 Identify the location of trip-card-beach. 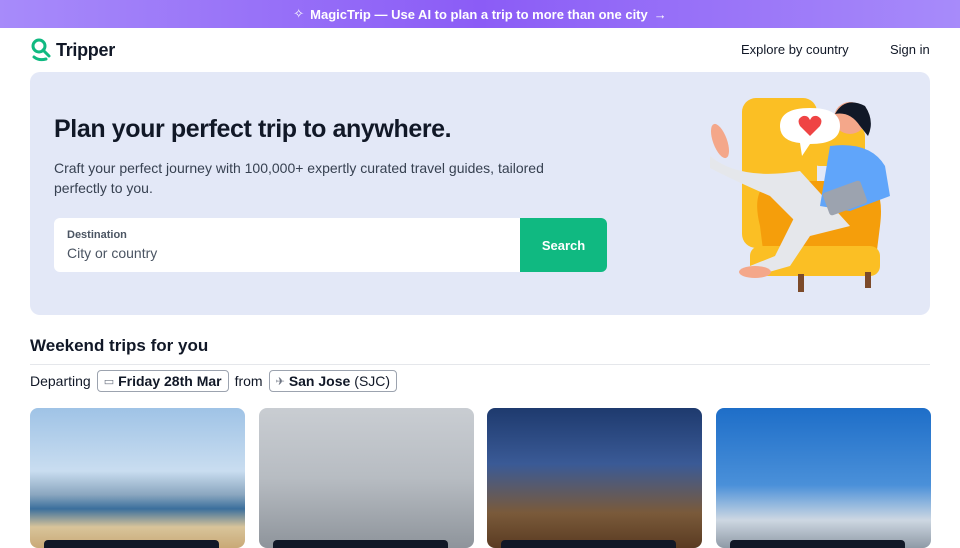
(137, 478).